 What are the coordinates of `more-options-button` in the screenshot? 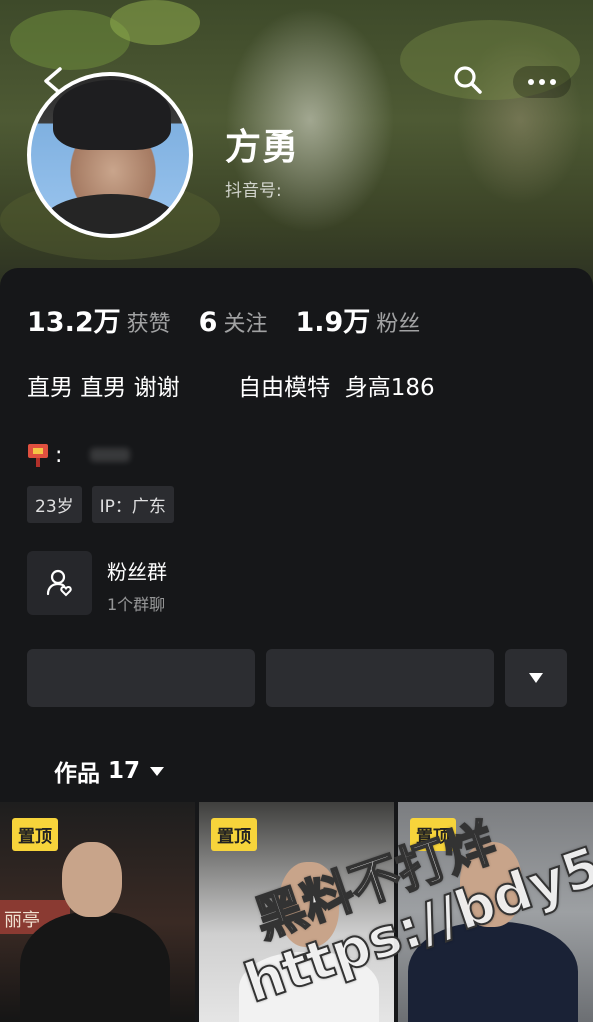 It's located at (542, 82).